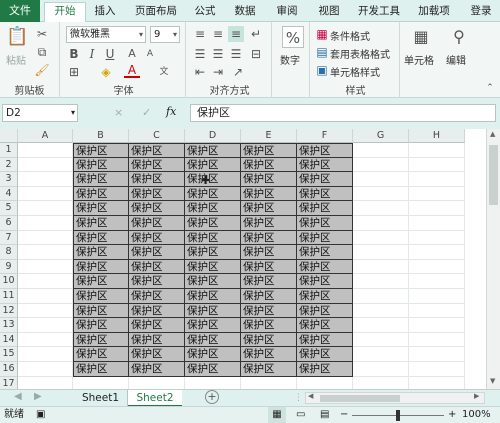 The width and height of the screenshot is (500, 423). What do you see at coordinates (381, 340) in the screenshot?
I see `cell-g14` at bounding box center [381, 340].